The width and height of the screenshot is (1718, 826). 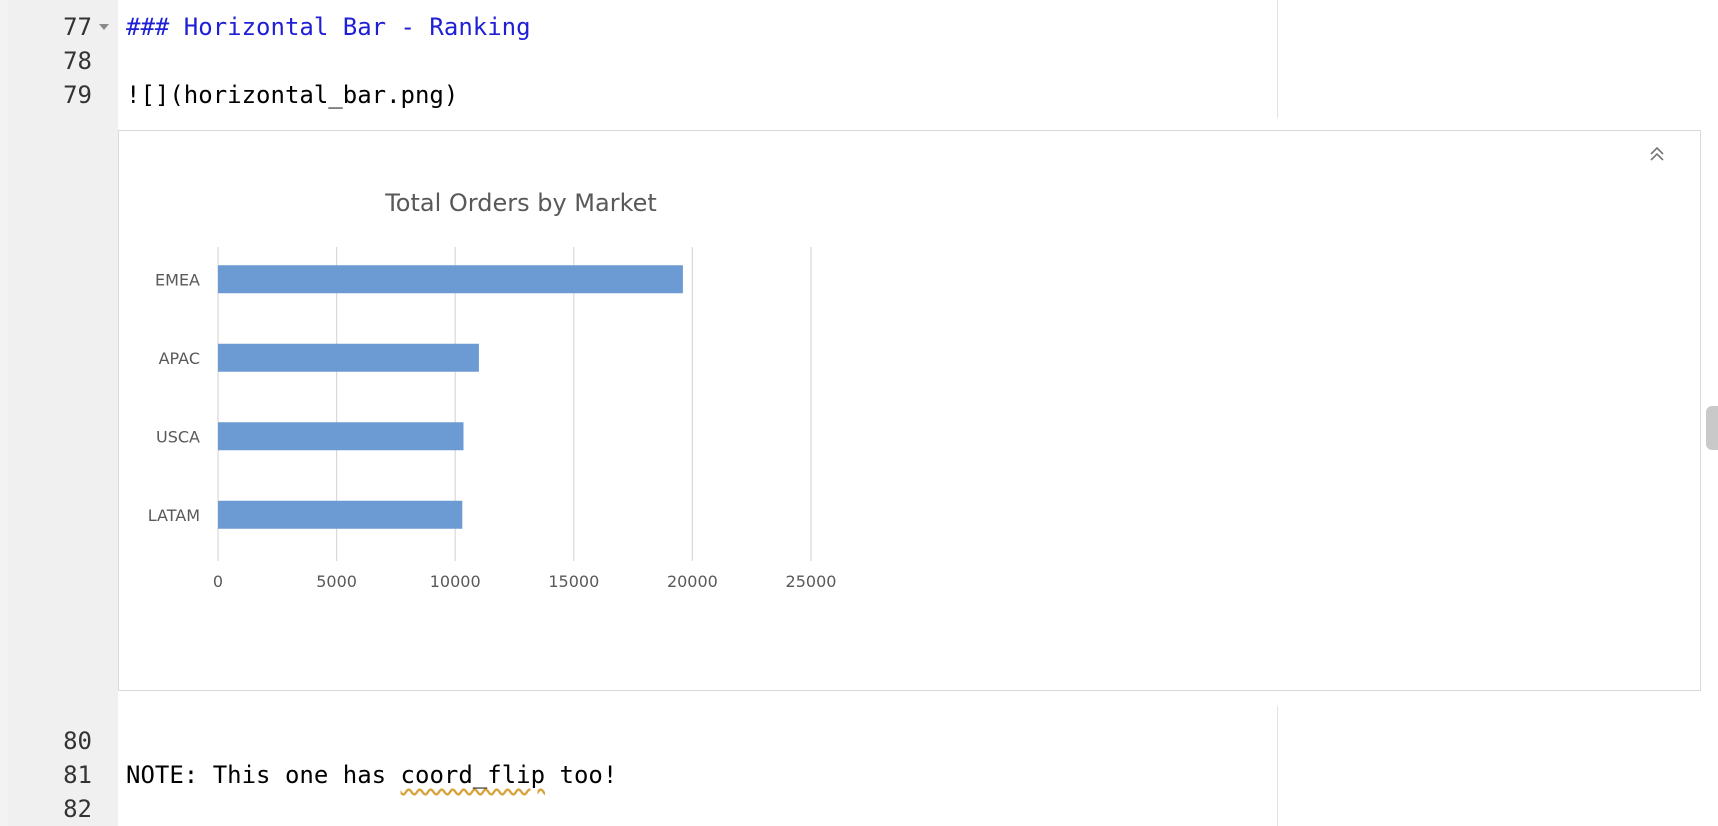 I want to click on bar-usca, so click(x=341, y=436).